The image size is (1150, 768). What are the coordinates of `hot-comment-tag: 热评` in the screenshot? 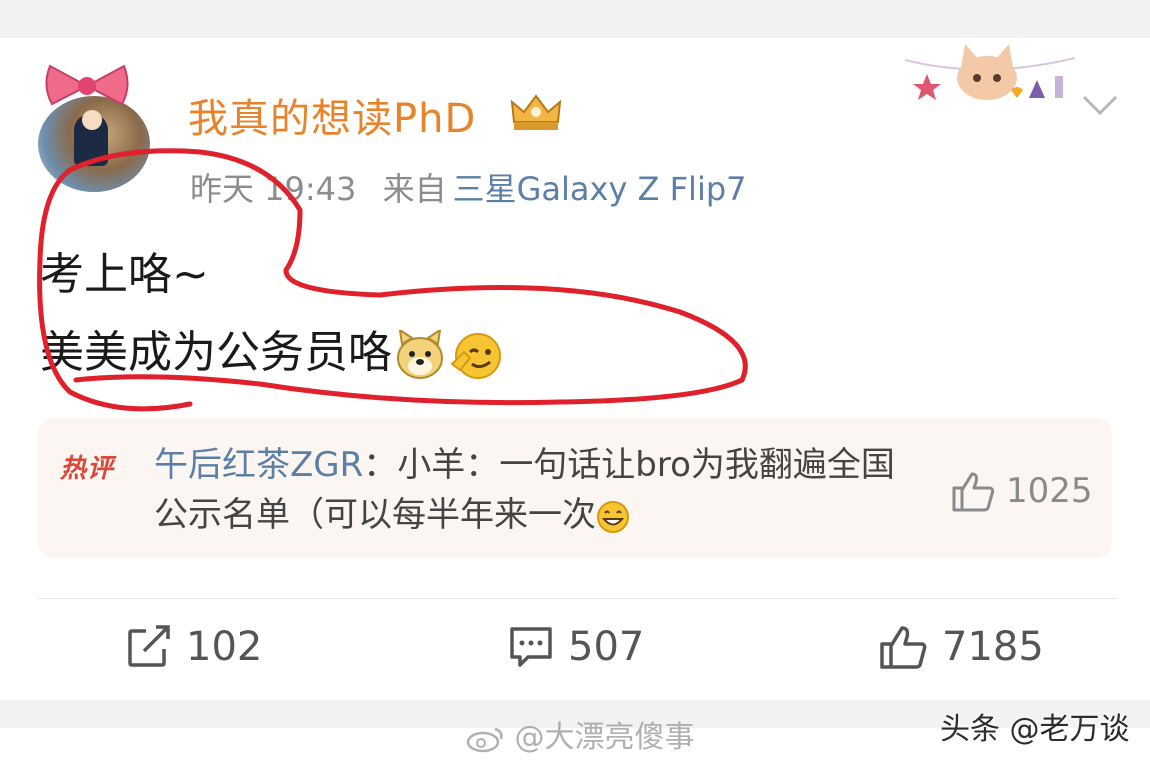 It's located at (87, 469).